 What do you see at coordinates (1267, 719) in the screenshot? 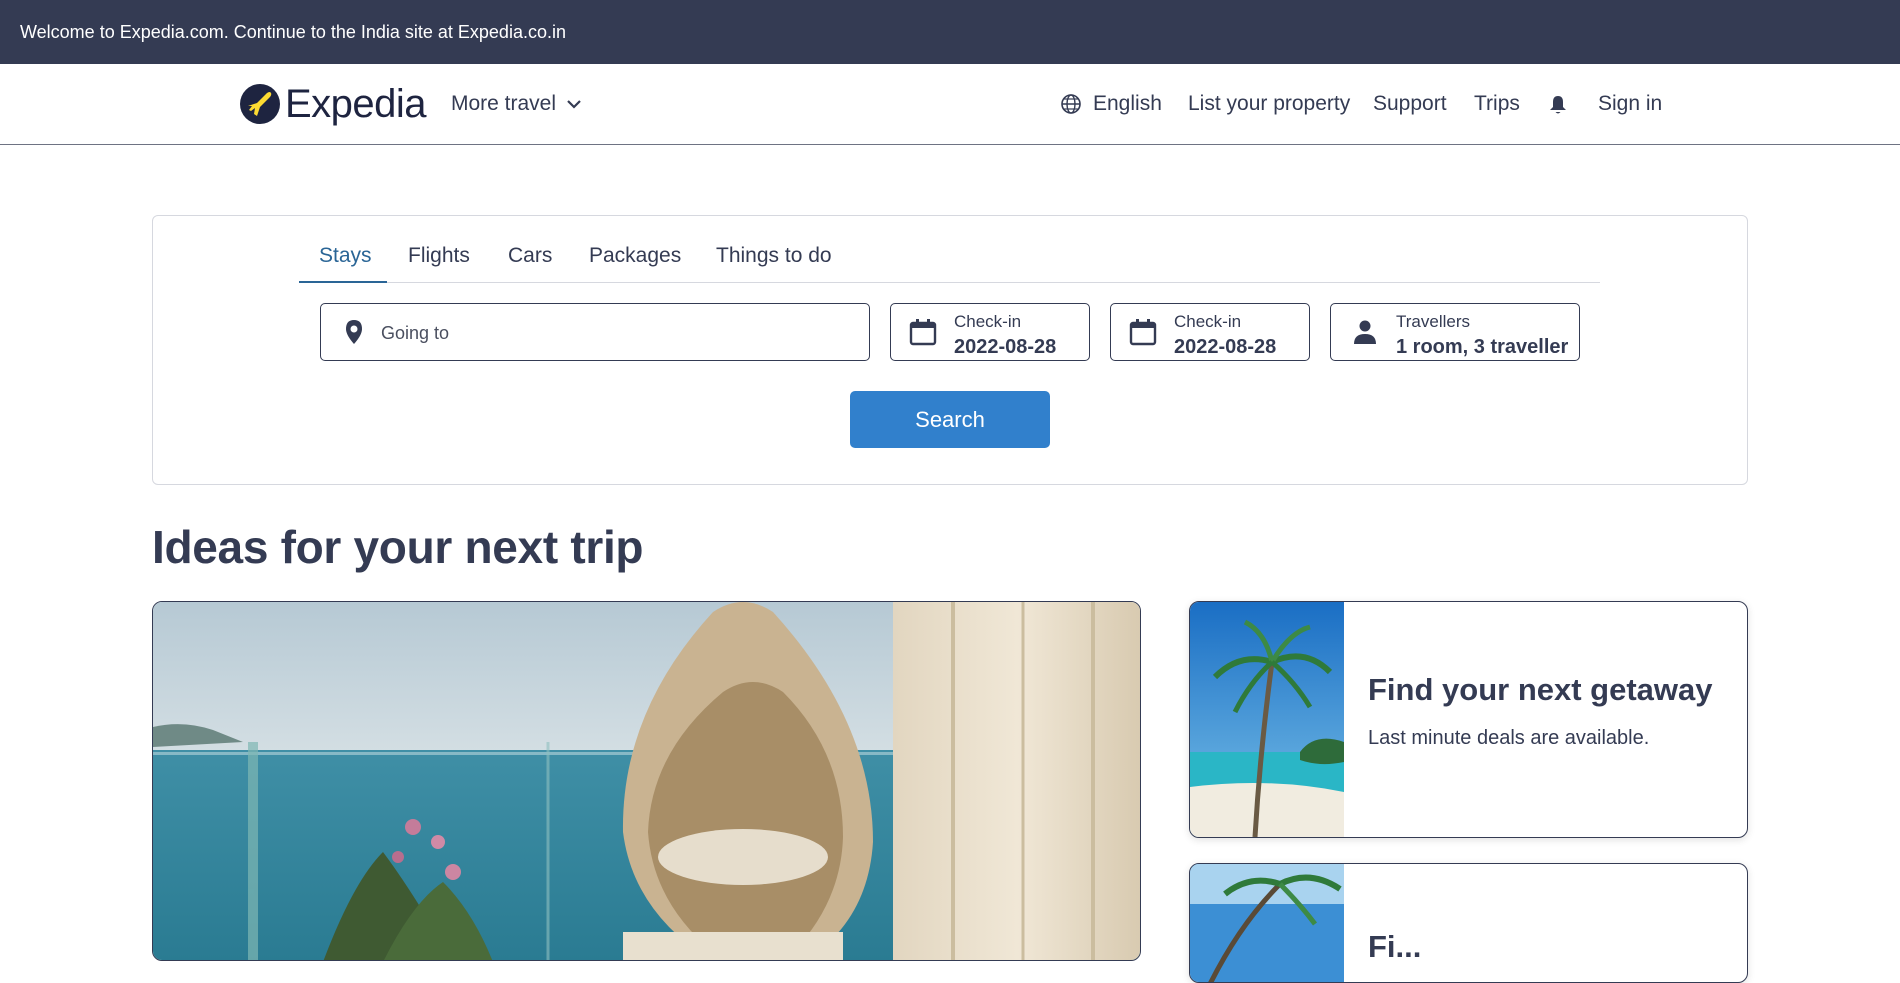
I see `beach-palm-image` at bounding box center [1267, 719].